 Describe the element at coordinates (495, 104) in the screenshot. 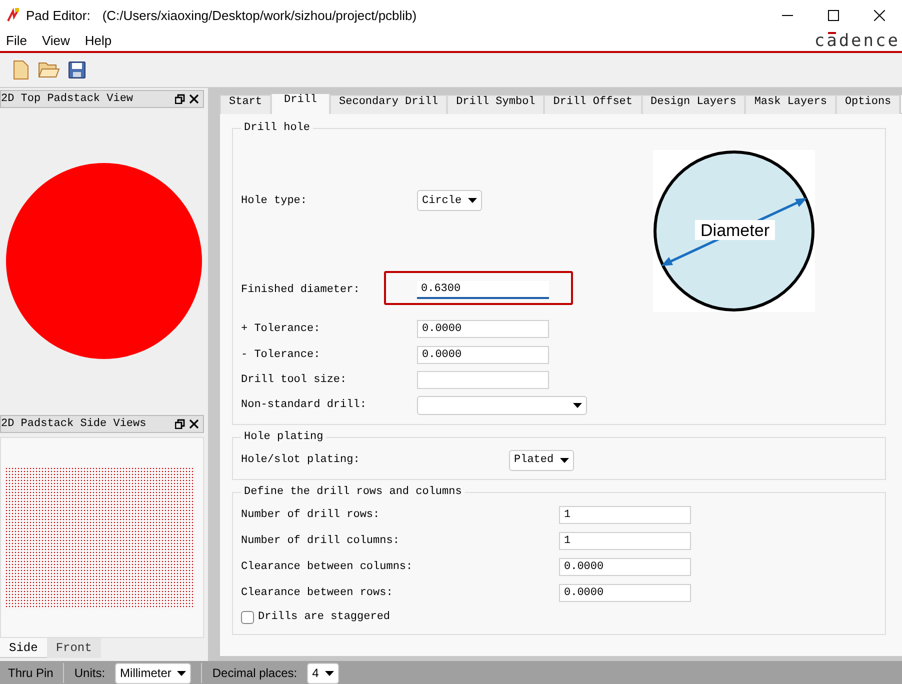

I see `tab: Drill Symbol` at that location.